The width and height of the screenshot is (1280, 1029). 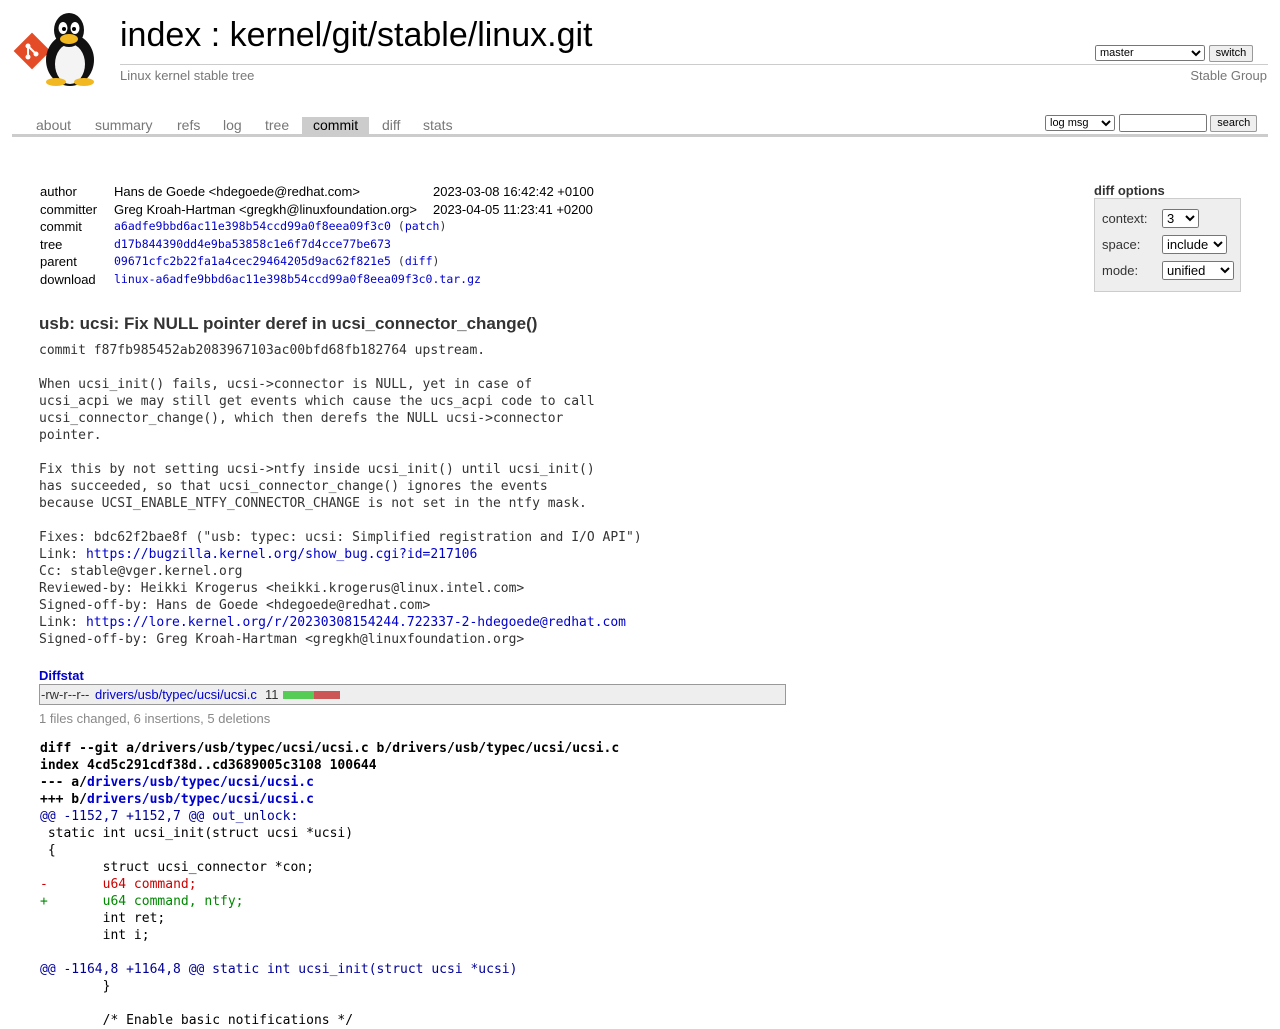 What do you see at coordinates (272, 694) in the screenshot?
I see `diffstat-count: 11` at bounding box center [272, 694].